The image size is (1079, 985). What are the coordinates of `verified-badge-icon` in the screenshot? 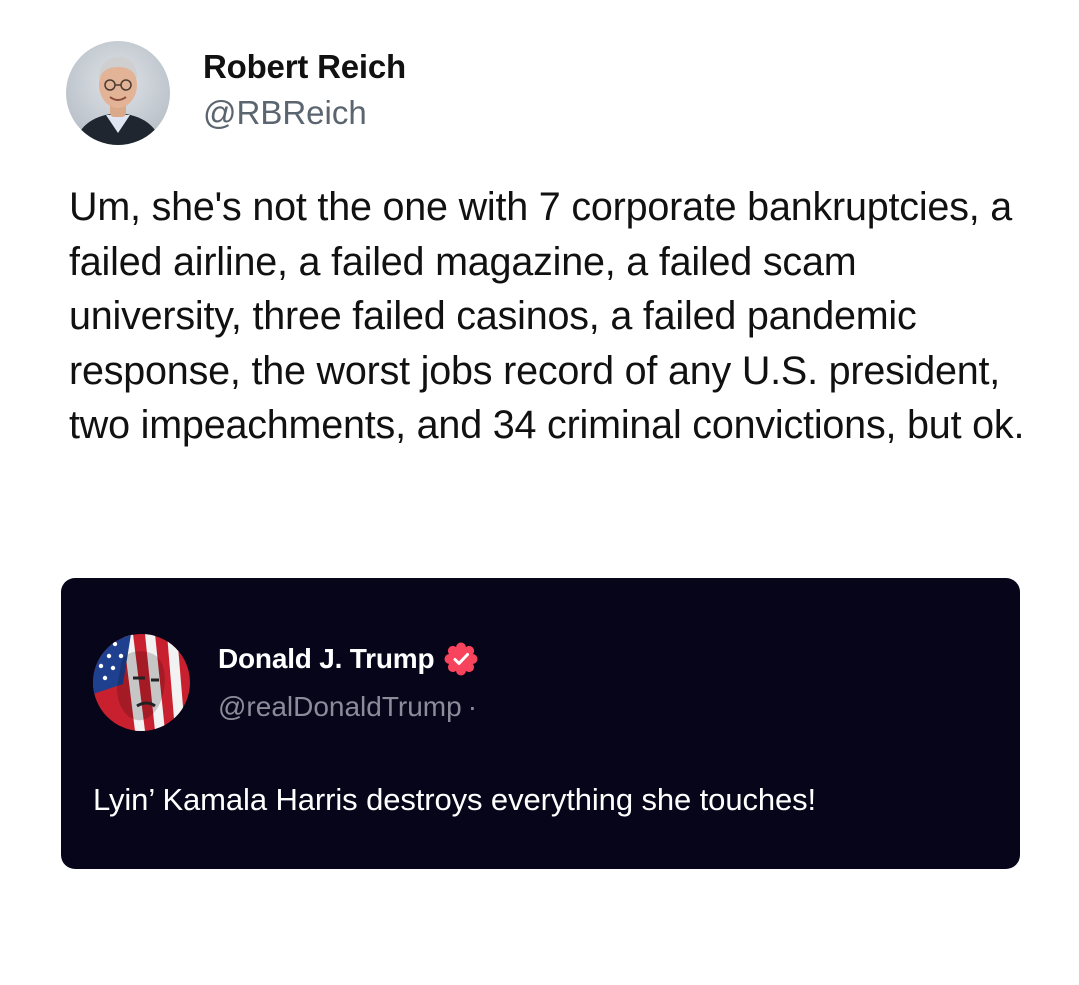 It's located at (461, 659).